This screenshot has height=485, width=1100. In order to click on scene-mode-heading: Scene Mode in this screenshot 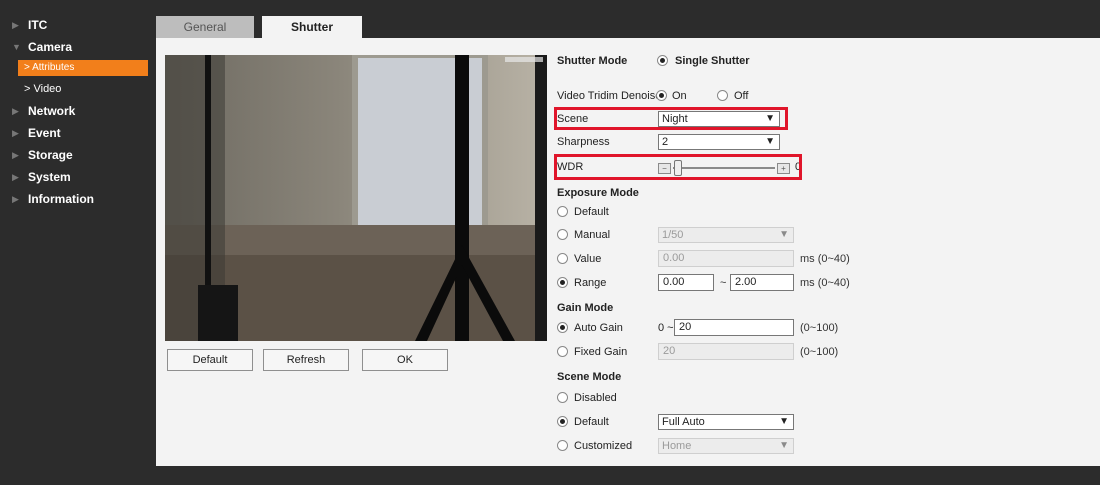, I will do `click(589, 377)`.